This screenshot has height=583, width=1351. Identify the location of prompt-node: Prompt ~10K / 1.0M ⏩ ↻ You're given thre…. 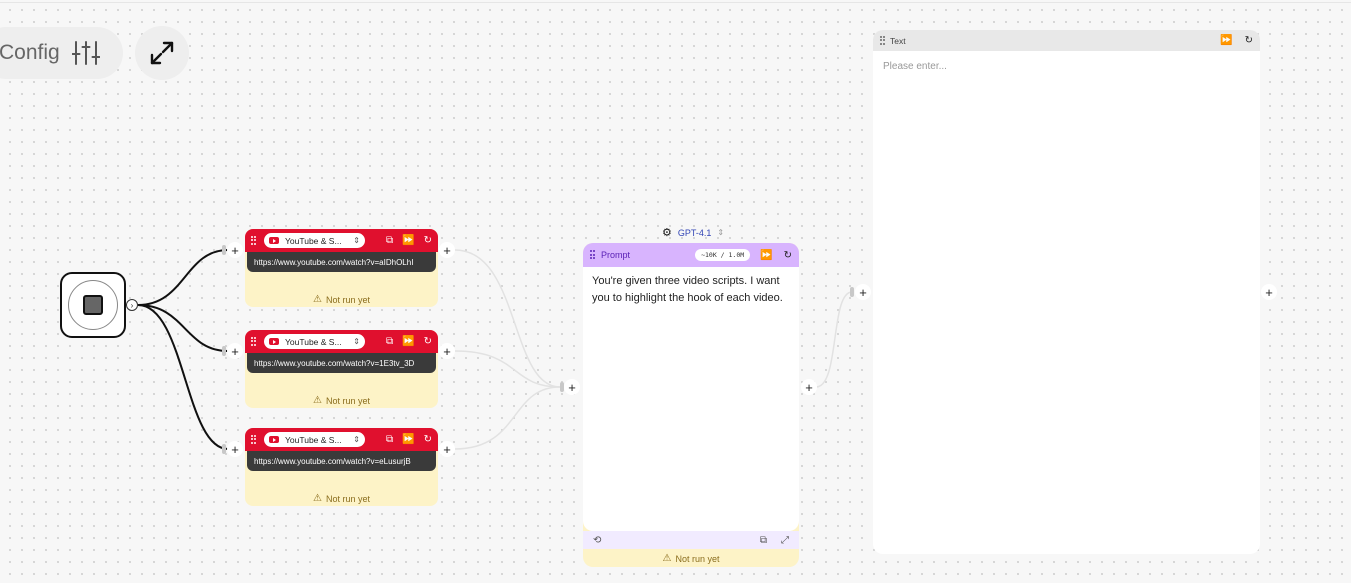
(691, 405).